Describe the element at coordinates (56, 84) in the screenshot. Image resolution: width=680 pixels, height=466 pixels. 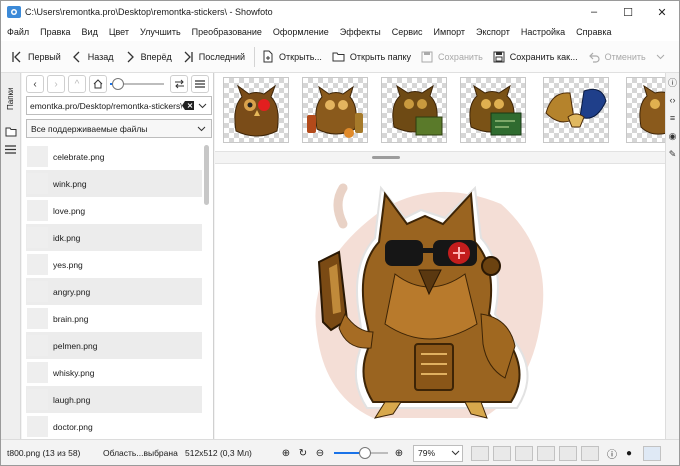
I see `nav-forward-button: ›` at that location.